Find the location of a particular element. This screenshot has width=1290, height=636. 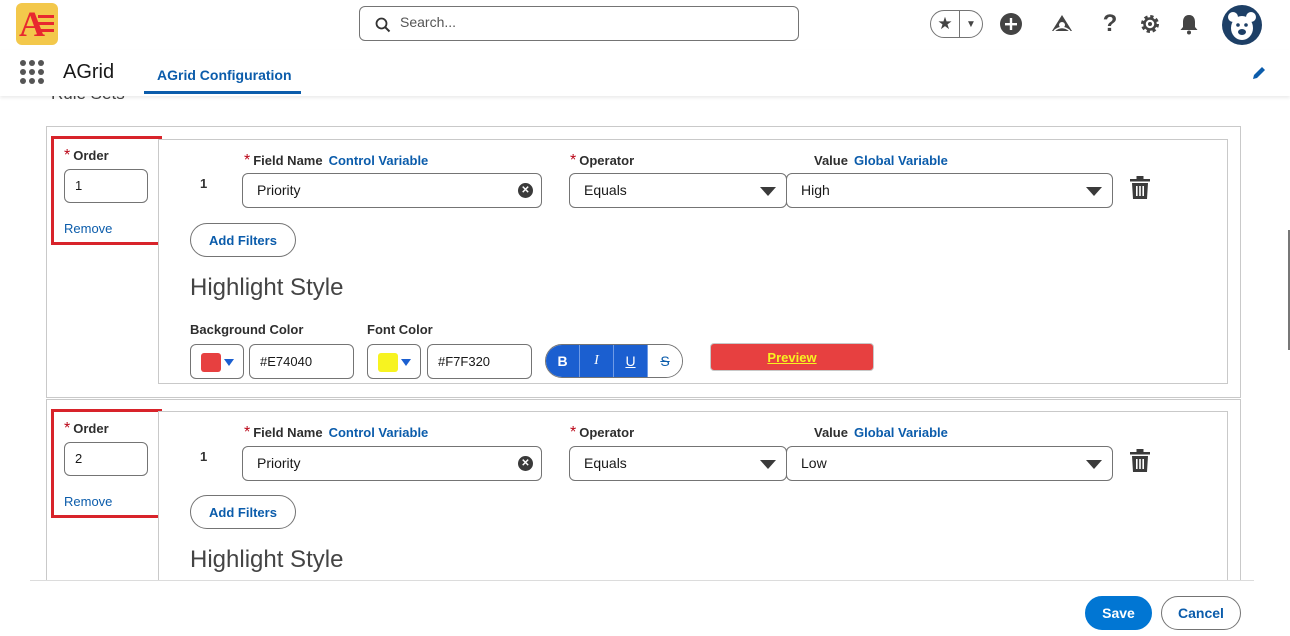

background-color-label: Background Color is located at coordinates (247, 329).